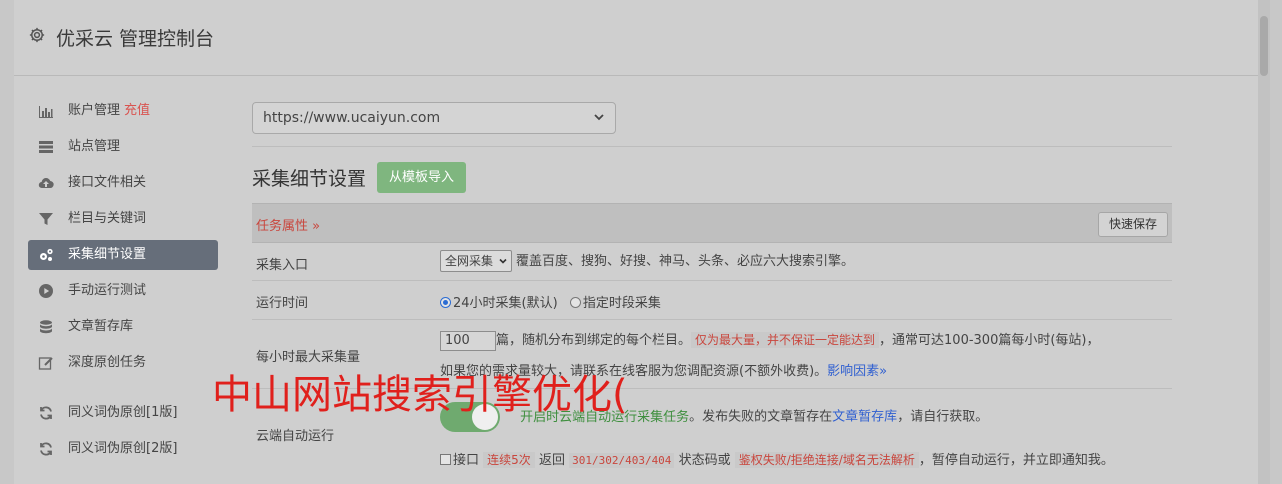 The height and width of the screenshot is (484, 1282). I want to click on radio-24h-label: 24小时采集(默认), so click(505, 303).